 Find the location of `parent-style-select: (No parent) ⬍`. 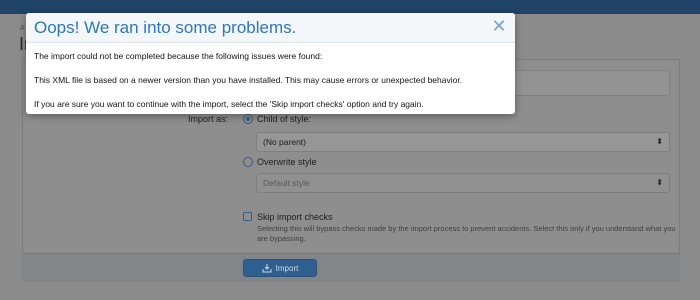

parent-style-select: (No parent) ⬍ is located at coordinates (463, 142).